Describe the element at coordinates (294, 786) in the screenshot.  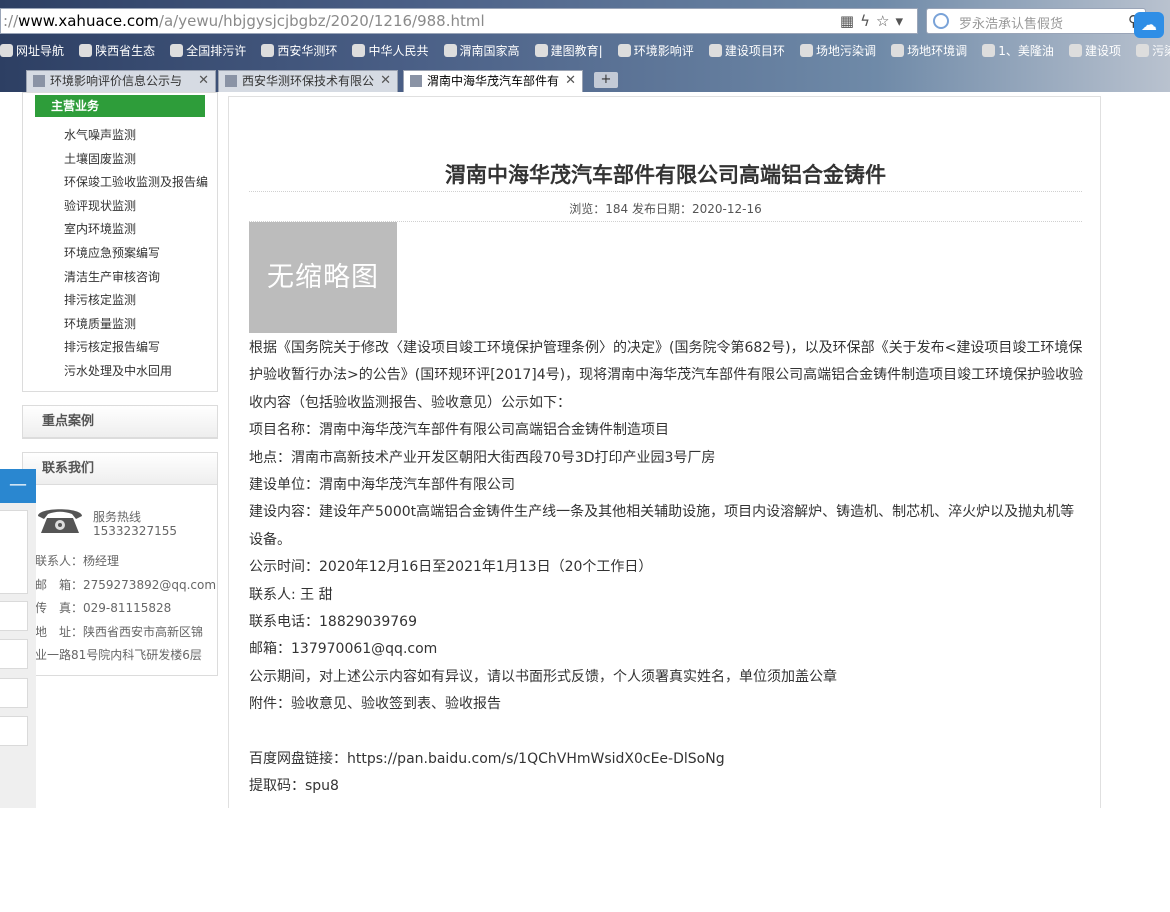
I see `paragraph-extract-code: 提取码：spu8` at that location.